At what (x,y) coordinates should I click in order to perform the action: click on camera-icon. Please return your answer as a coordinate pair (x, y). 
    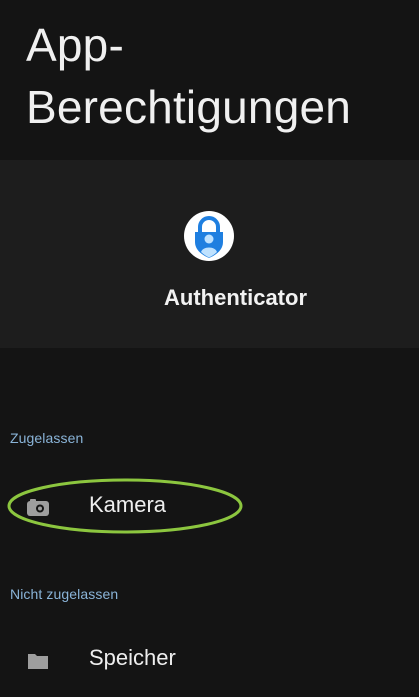
    Looking at the image, I should click on (38, 508).